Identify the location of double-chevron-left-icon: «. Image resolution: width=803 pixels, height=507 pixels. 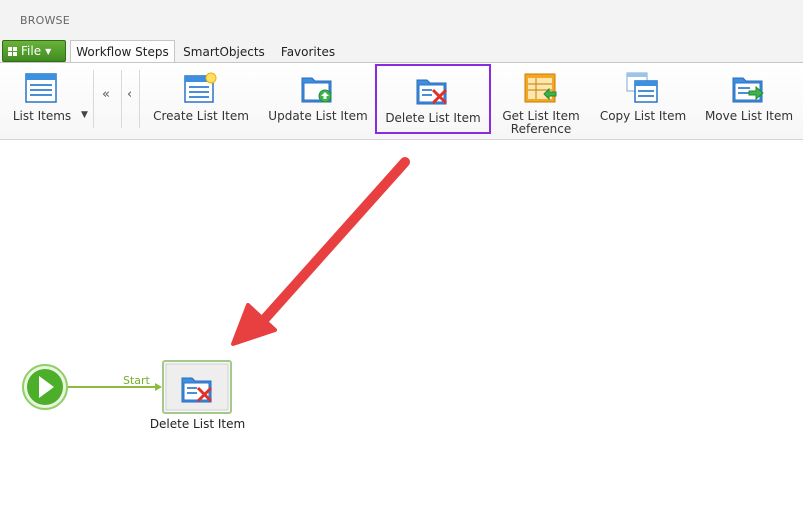
(106, 94).